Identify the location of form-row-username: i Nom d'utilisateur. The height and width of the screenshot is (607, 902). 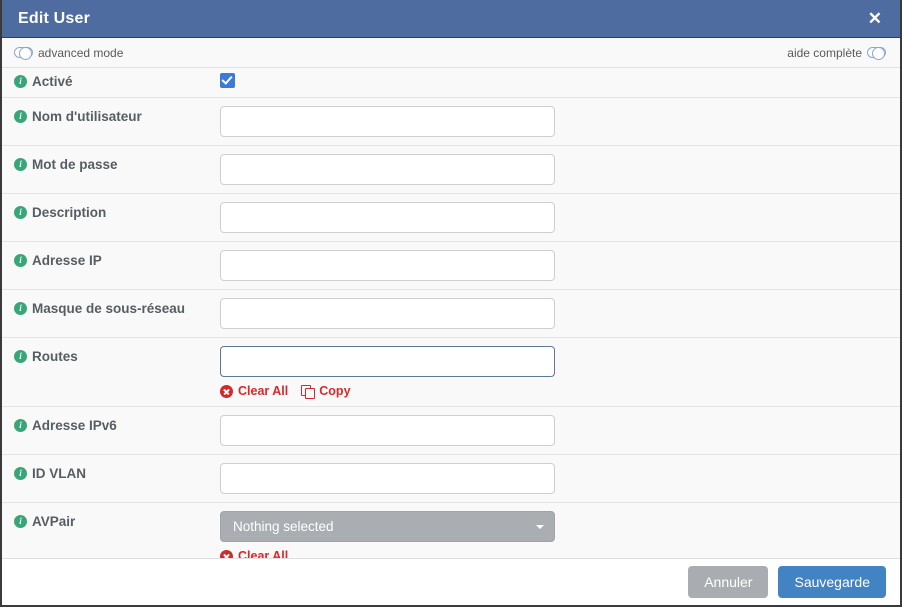
(451, 122).